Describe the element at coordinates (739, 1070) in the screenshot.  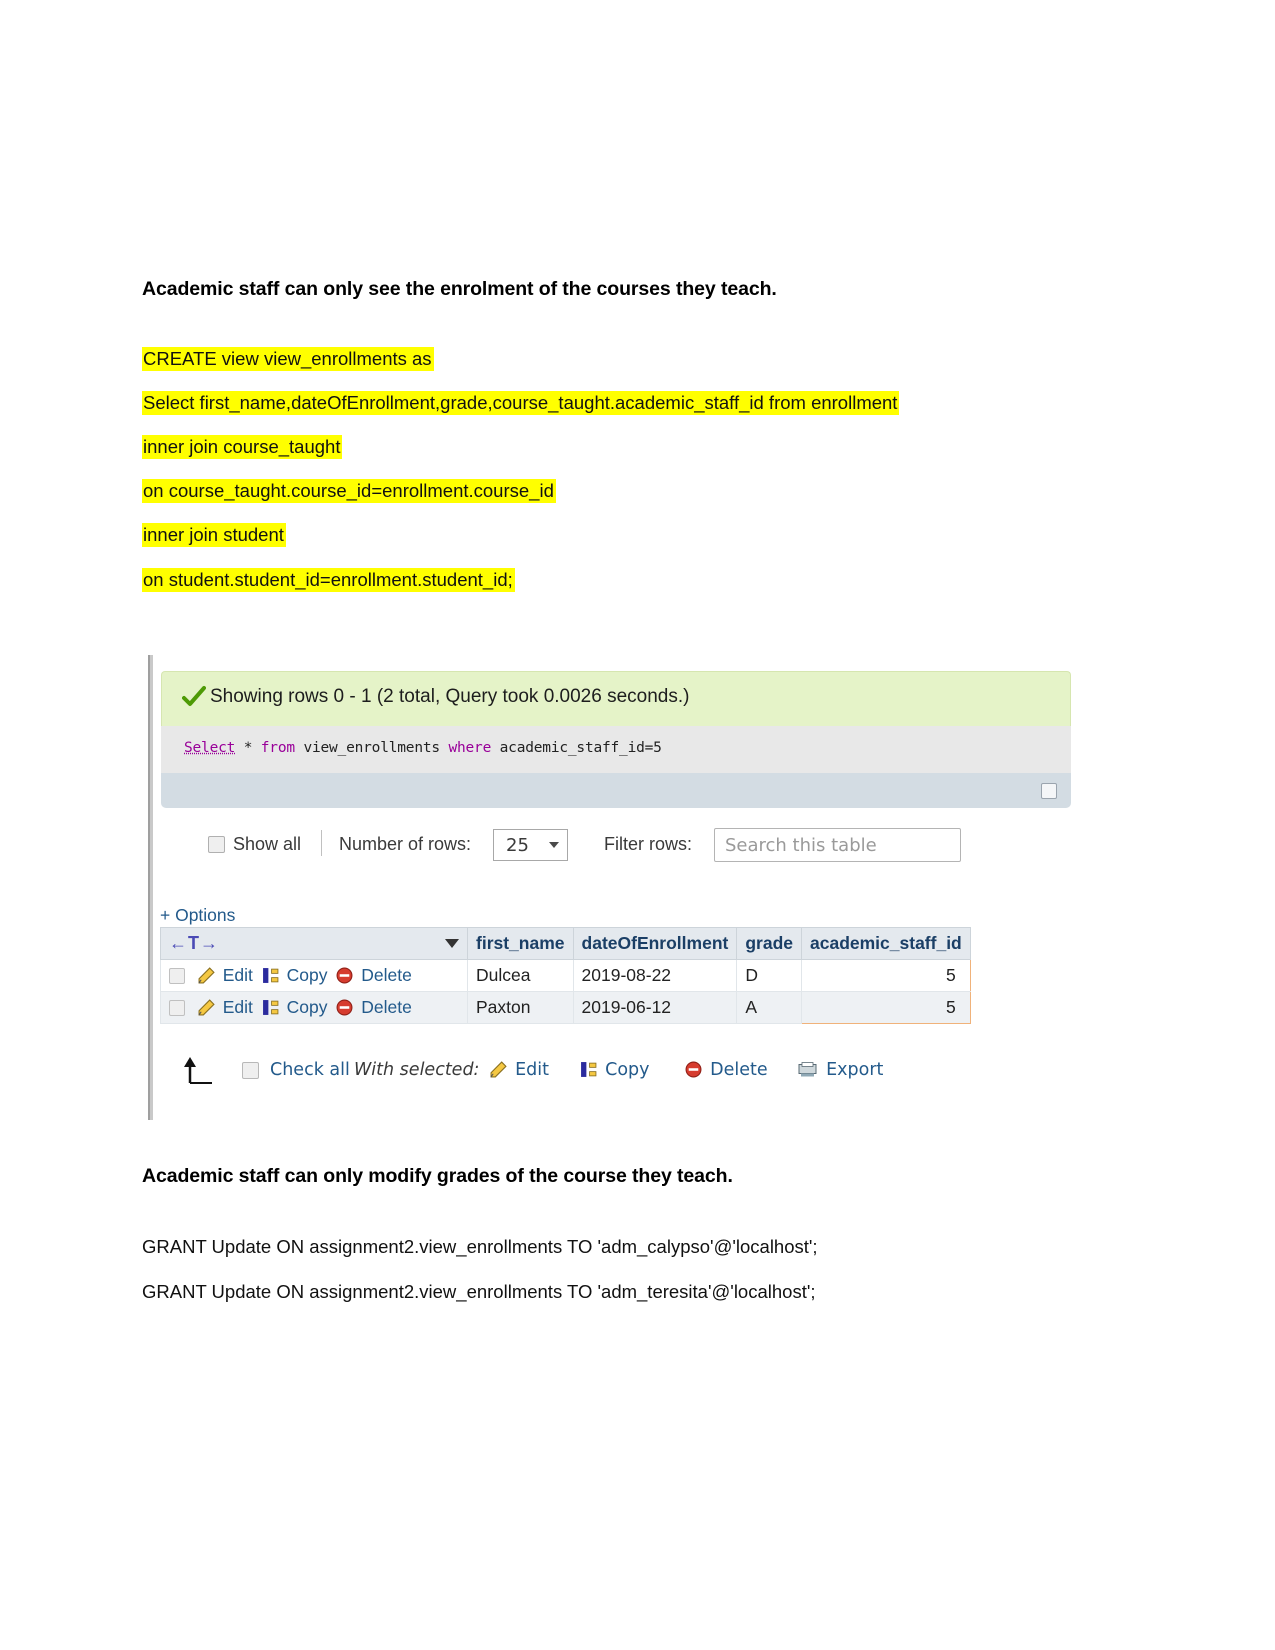
I see `bulk-action-delete: Delete` at that location.